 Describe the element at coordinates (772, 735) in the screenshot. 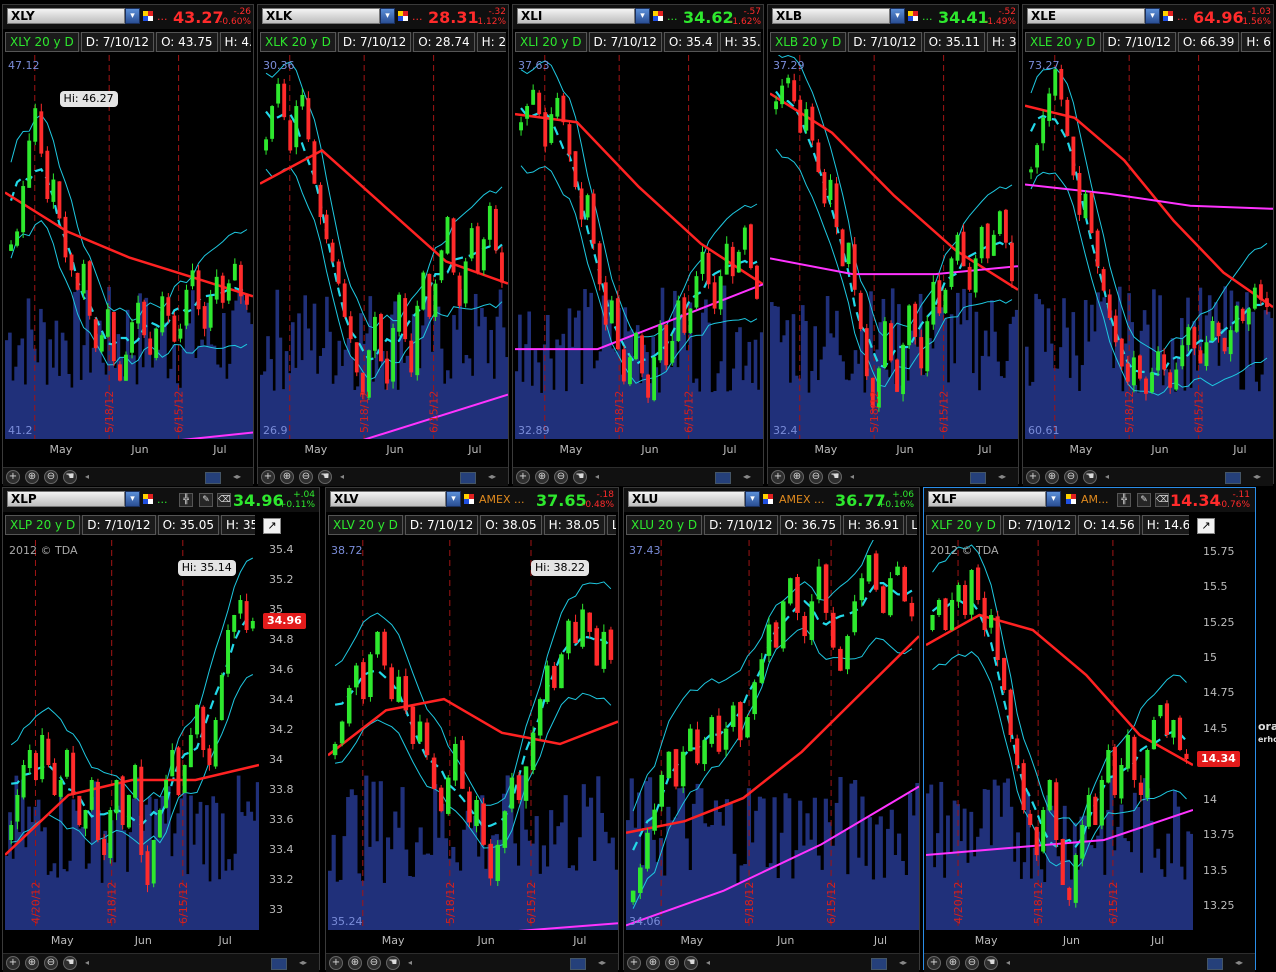

I see `price-plot: 5/18/12 6/15/12 37.43 34.06` at that location.